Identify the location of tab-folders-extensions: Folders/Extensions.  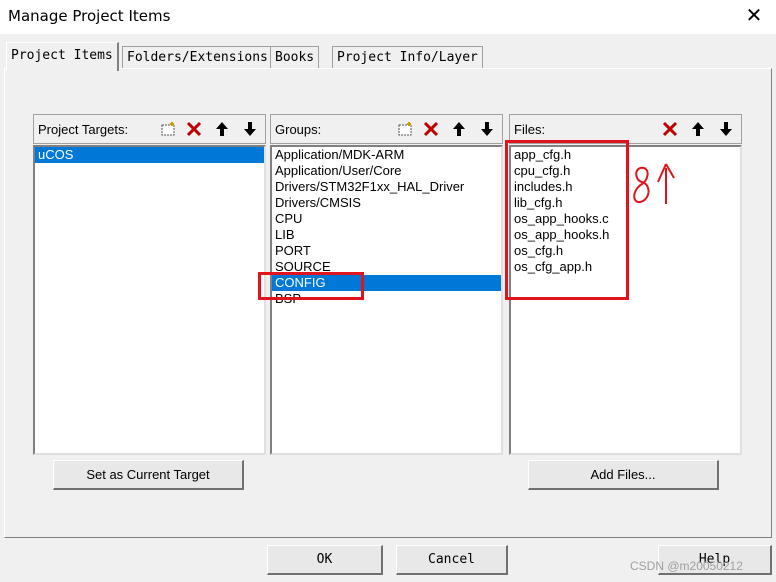
(197, 58).